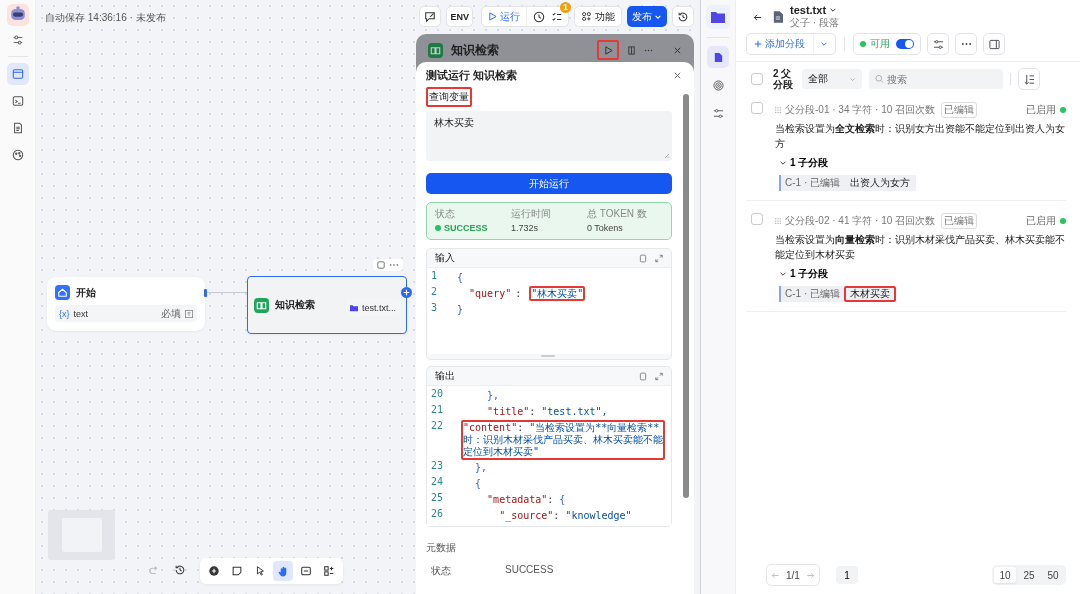 The width and height of the screenshot is (1080, 594). I want to click on start-run-button: 开始运行, so click(549, 183).